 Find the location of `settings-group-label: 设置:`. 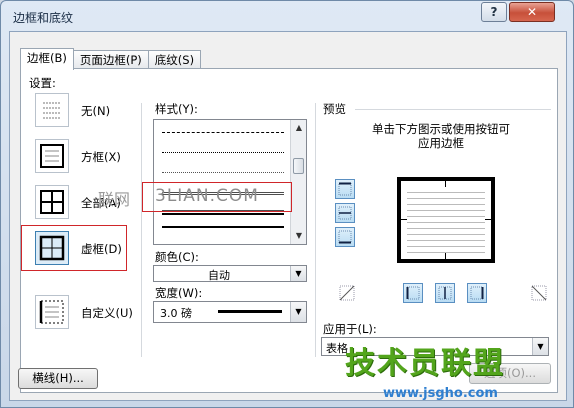

settings-group-label: 设置: is located at coordinates (42, 83).